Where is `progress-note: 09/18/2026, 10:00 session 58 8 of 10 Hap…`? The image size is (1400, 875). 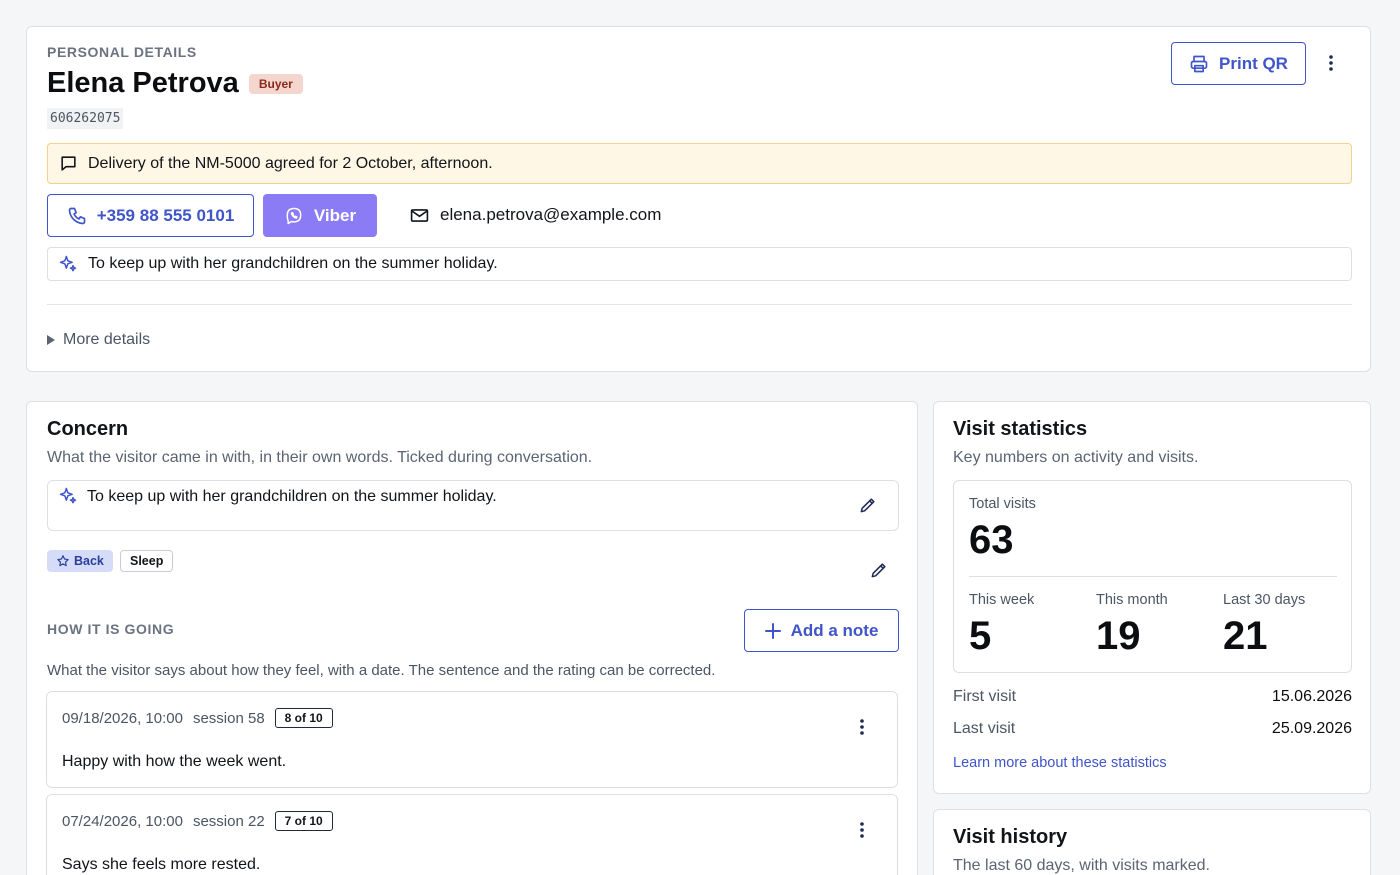
progress-note: 09/18/2026, 10:00 session 58 8 of 10 Hap… is located at coordinates (472, 739).